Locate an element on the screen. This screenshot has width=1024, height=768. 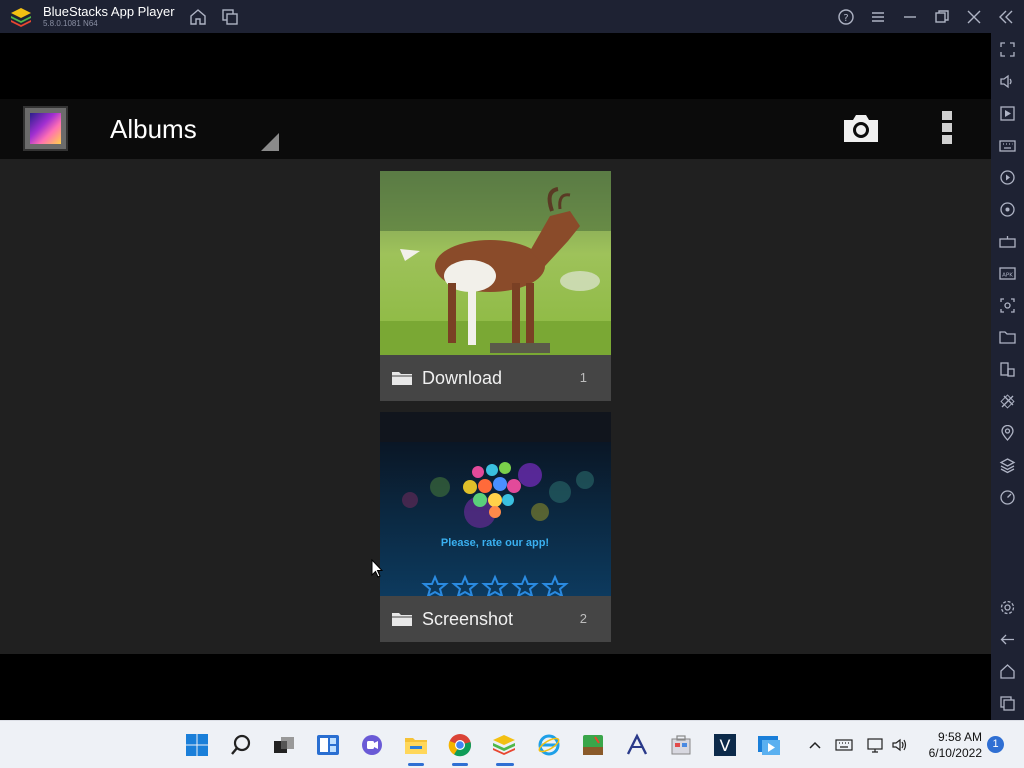
screenshot-icon is located at coordinates (1007, 305).